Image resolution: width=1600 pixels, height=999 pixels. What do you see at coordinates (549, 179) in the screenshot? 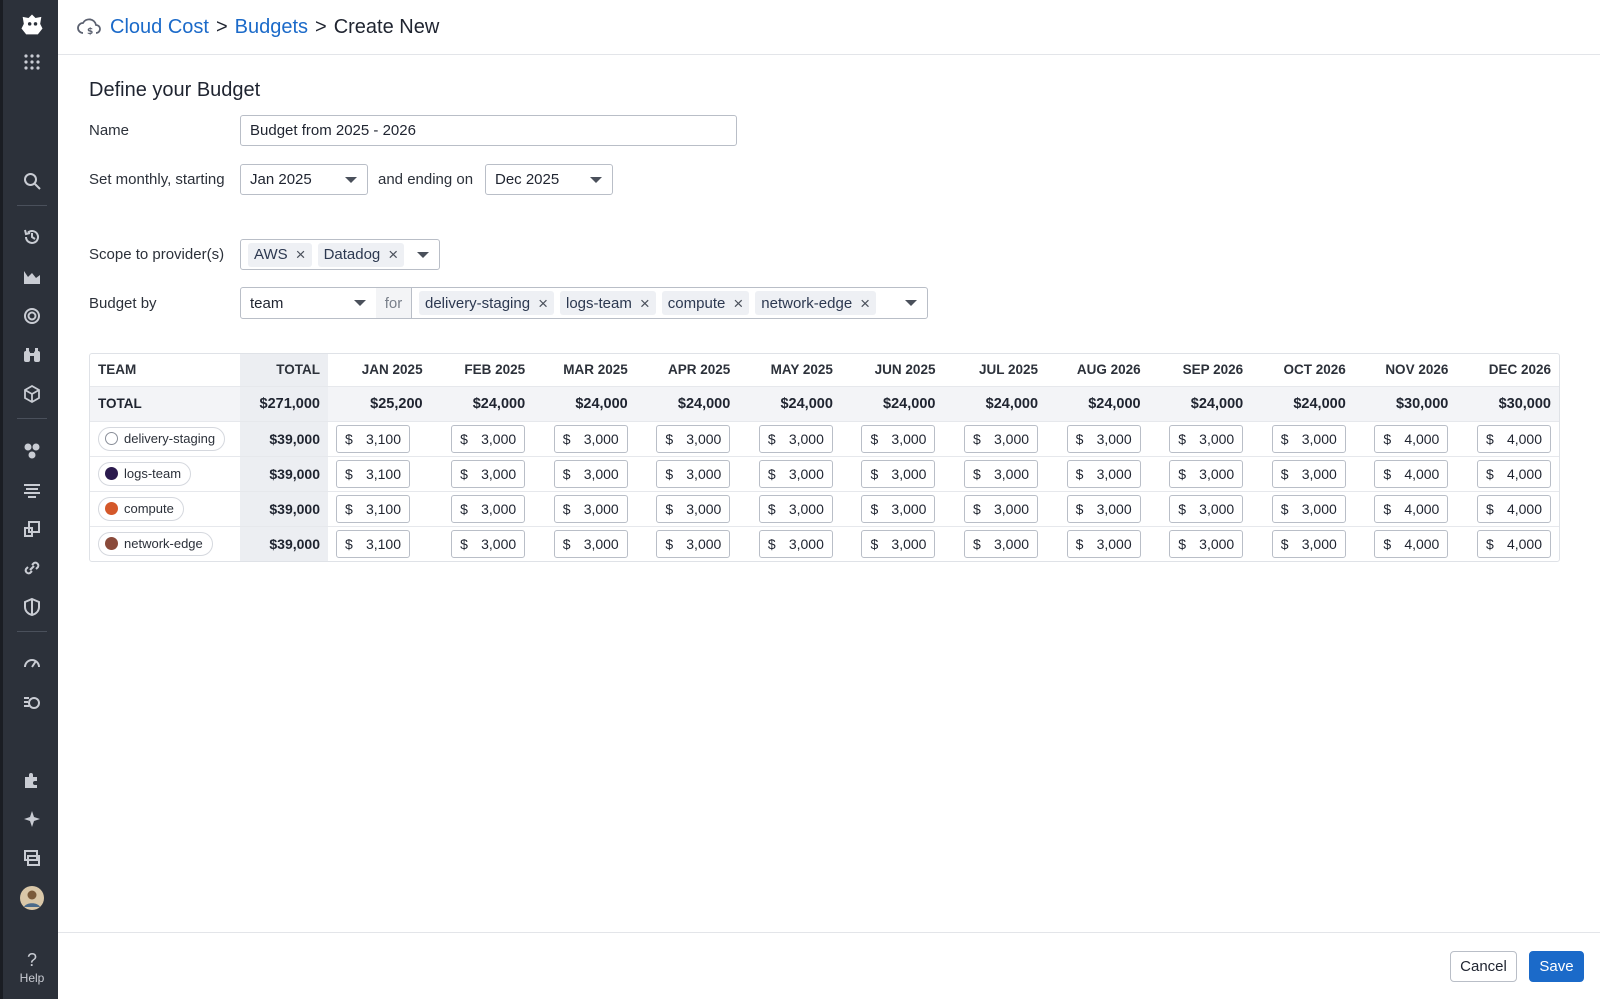
I see `end-month-select: Dec 2025` at bounding box center [549, 179].